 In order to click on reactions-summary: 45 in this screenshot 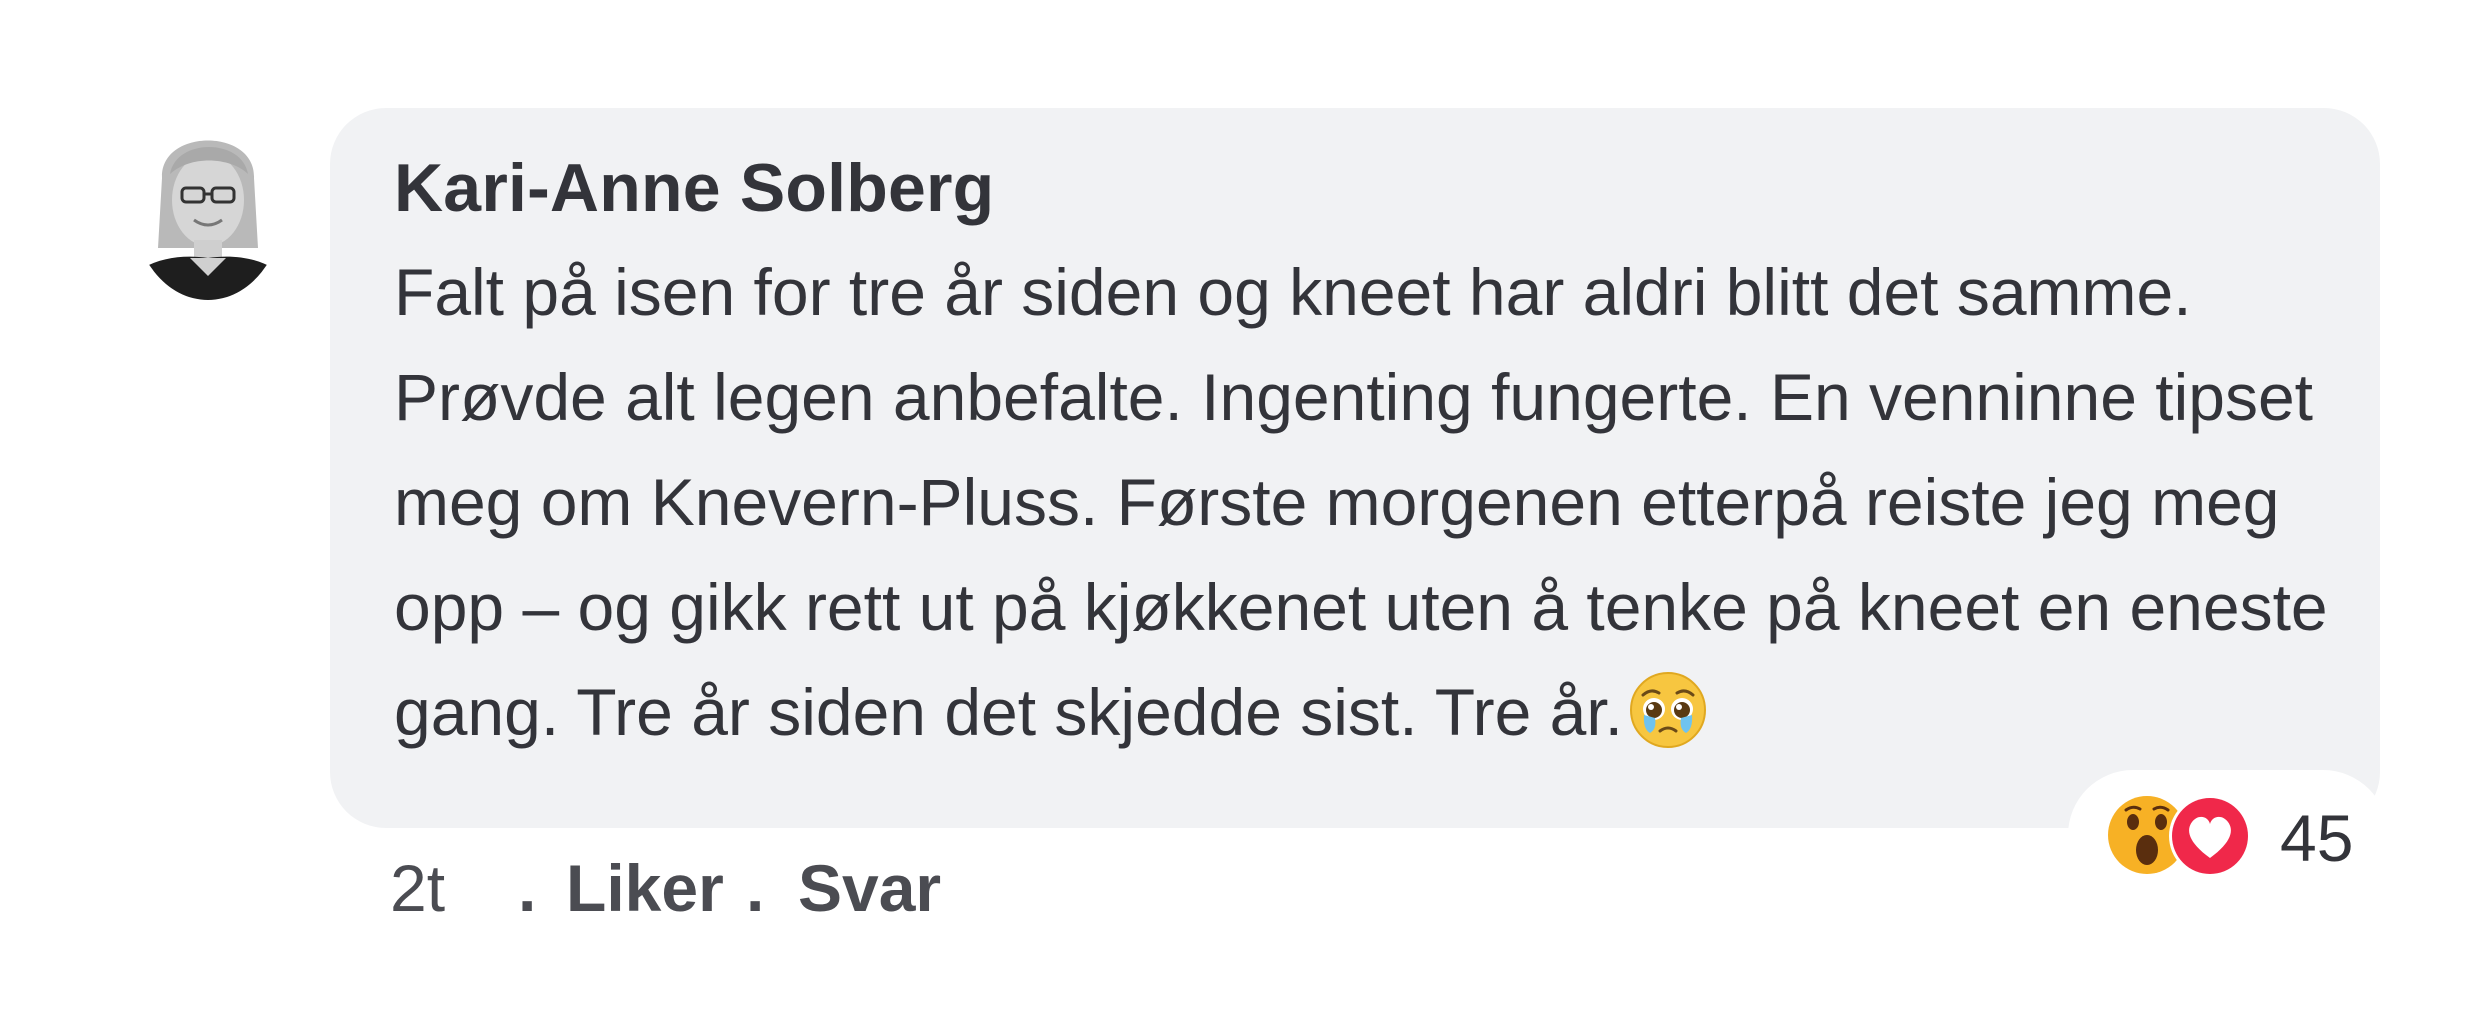, I will do `click(2228, 835)`.